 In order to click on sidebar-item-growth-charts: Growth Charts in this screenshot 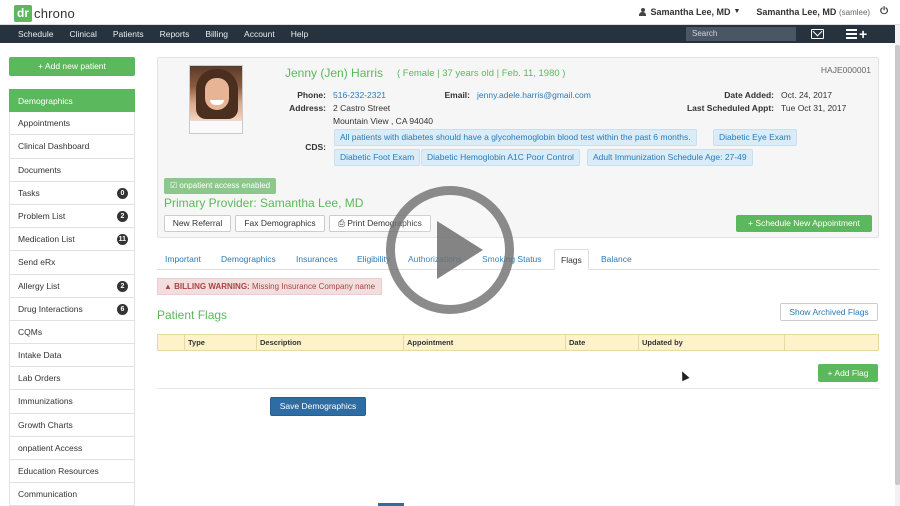, I will do `click(72, 425)`.